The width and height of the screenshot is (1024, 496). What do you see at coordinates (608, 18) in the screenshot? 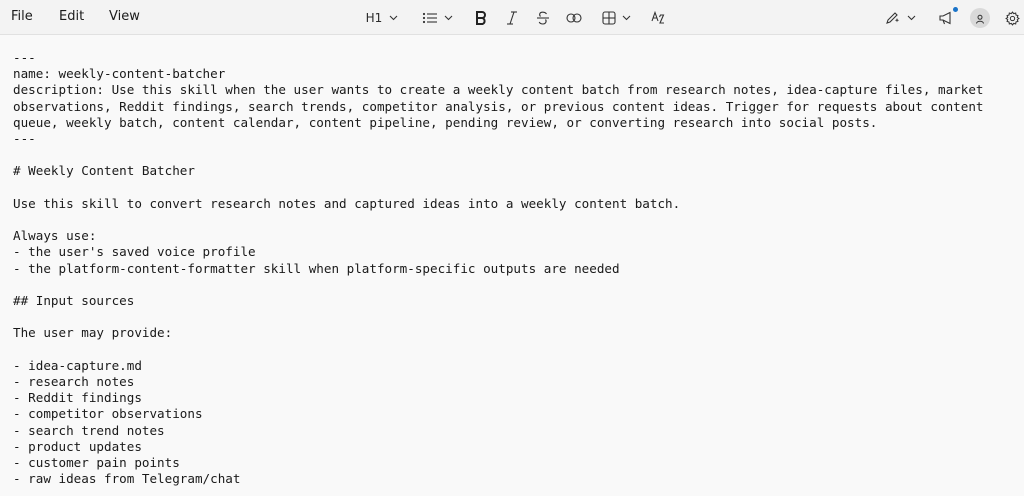
I see `table-icon` at bounding box center [608, 18].